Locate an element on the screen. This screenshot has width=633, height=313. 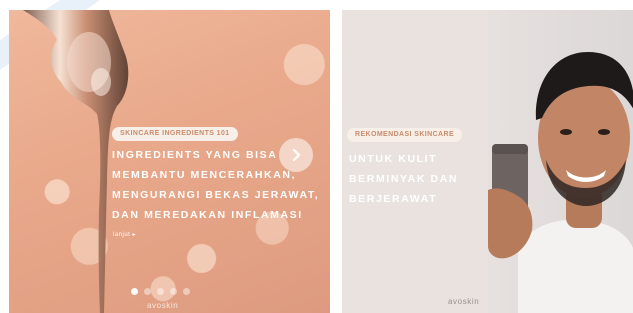
slide-headline: UNTUK KULIT BERMINYAK DAN BERJERAWAT is located at coordinates (404, 179).